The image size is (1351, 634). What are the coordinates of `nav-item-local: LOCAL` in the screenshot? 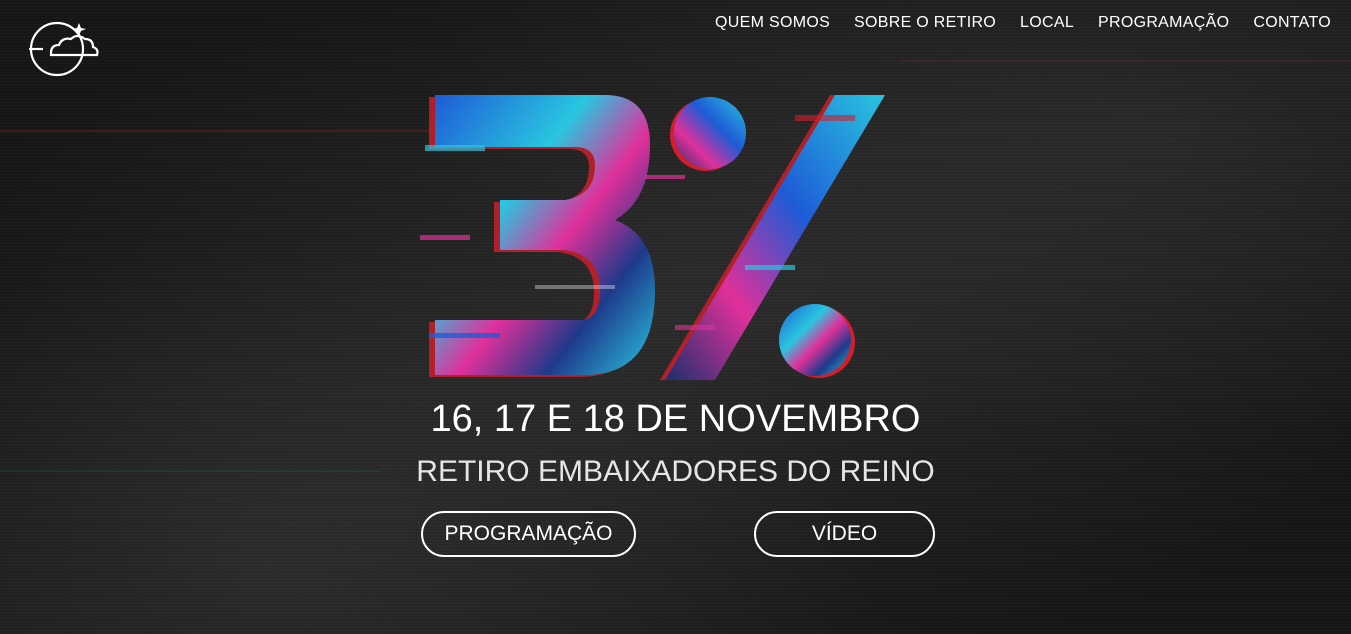 It's located at (1047, 23).